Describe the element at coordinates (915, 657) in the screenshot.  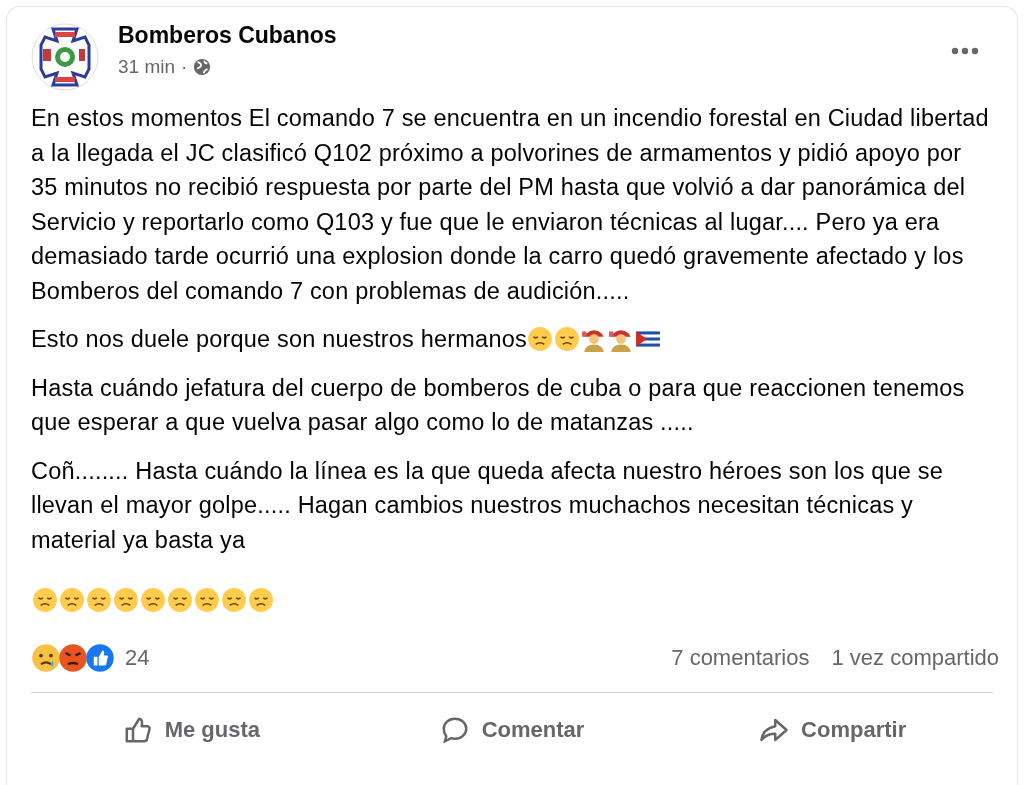
I see `shares-count: 1 vez compartido` at that location.